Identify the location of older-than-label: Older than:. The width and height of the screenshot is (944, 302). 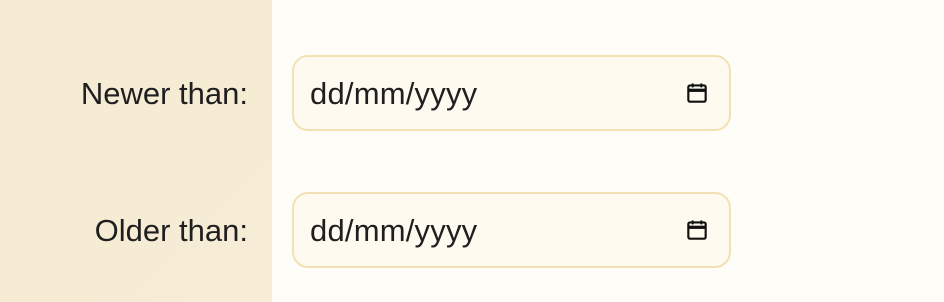
(171, 230).